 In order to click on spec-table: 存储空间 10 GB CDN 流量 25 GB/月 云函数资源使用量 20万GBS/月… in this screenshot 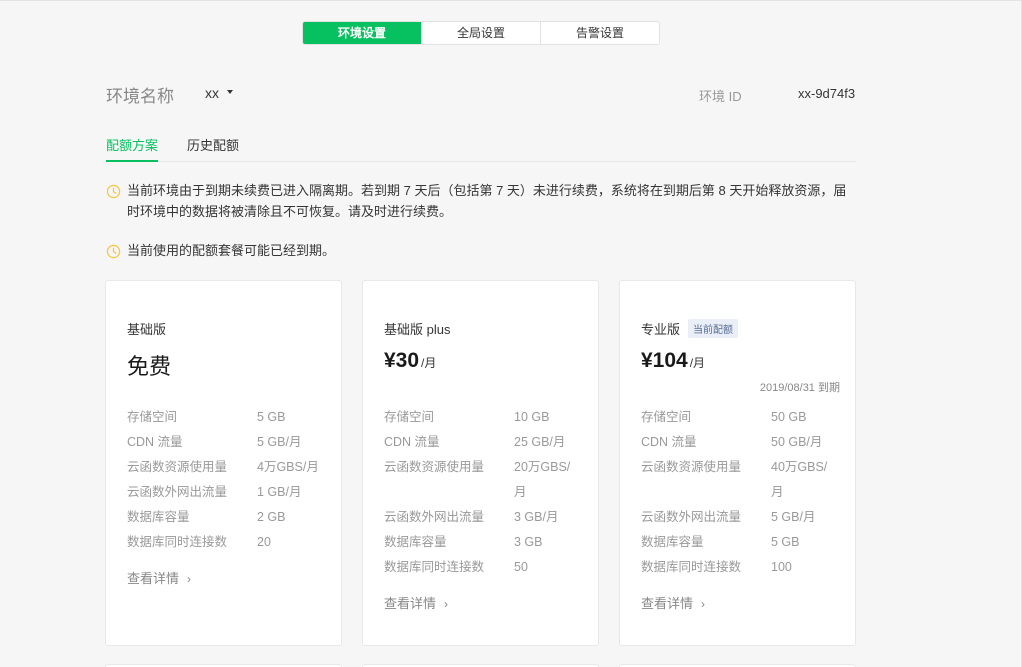, I will do `click(482, 492)`.